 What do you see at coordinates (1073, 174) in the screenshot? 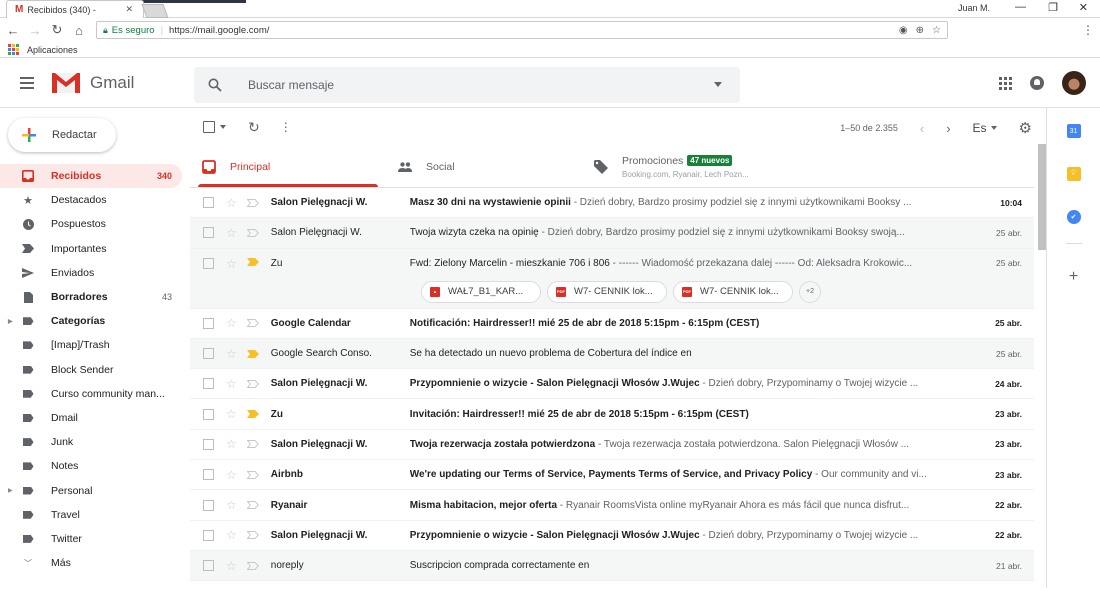
I see `keep-icon: 💡︎` at bounding box center [1073, 174].